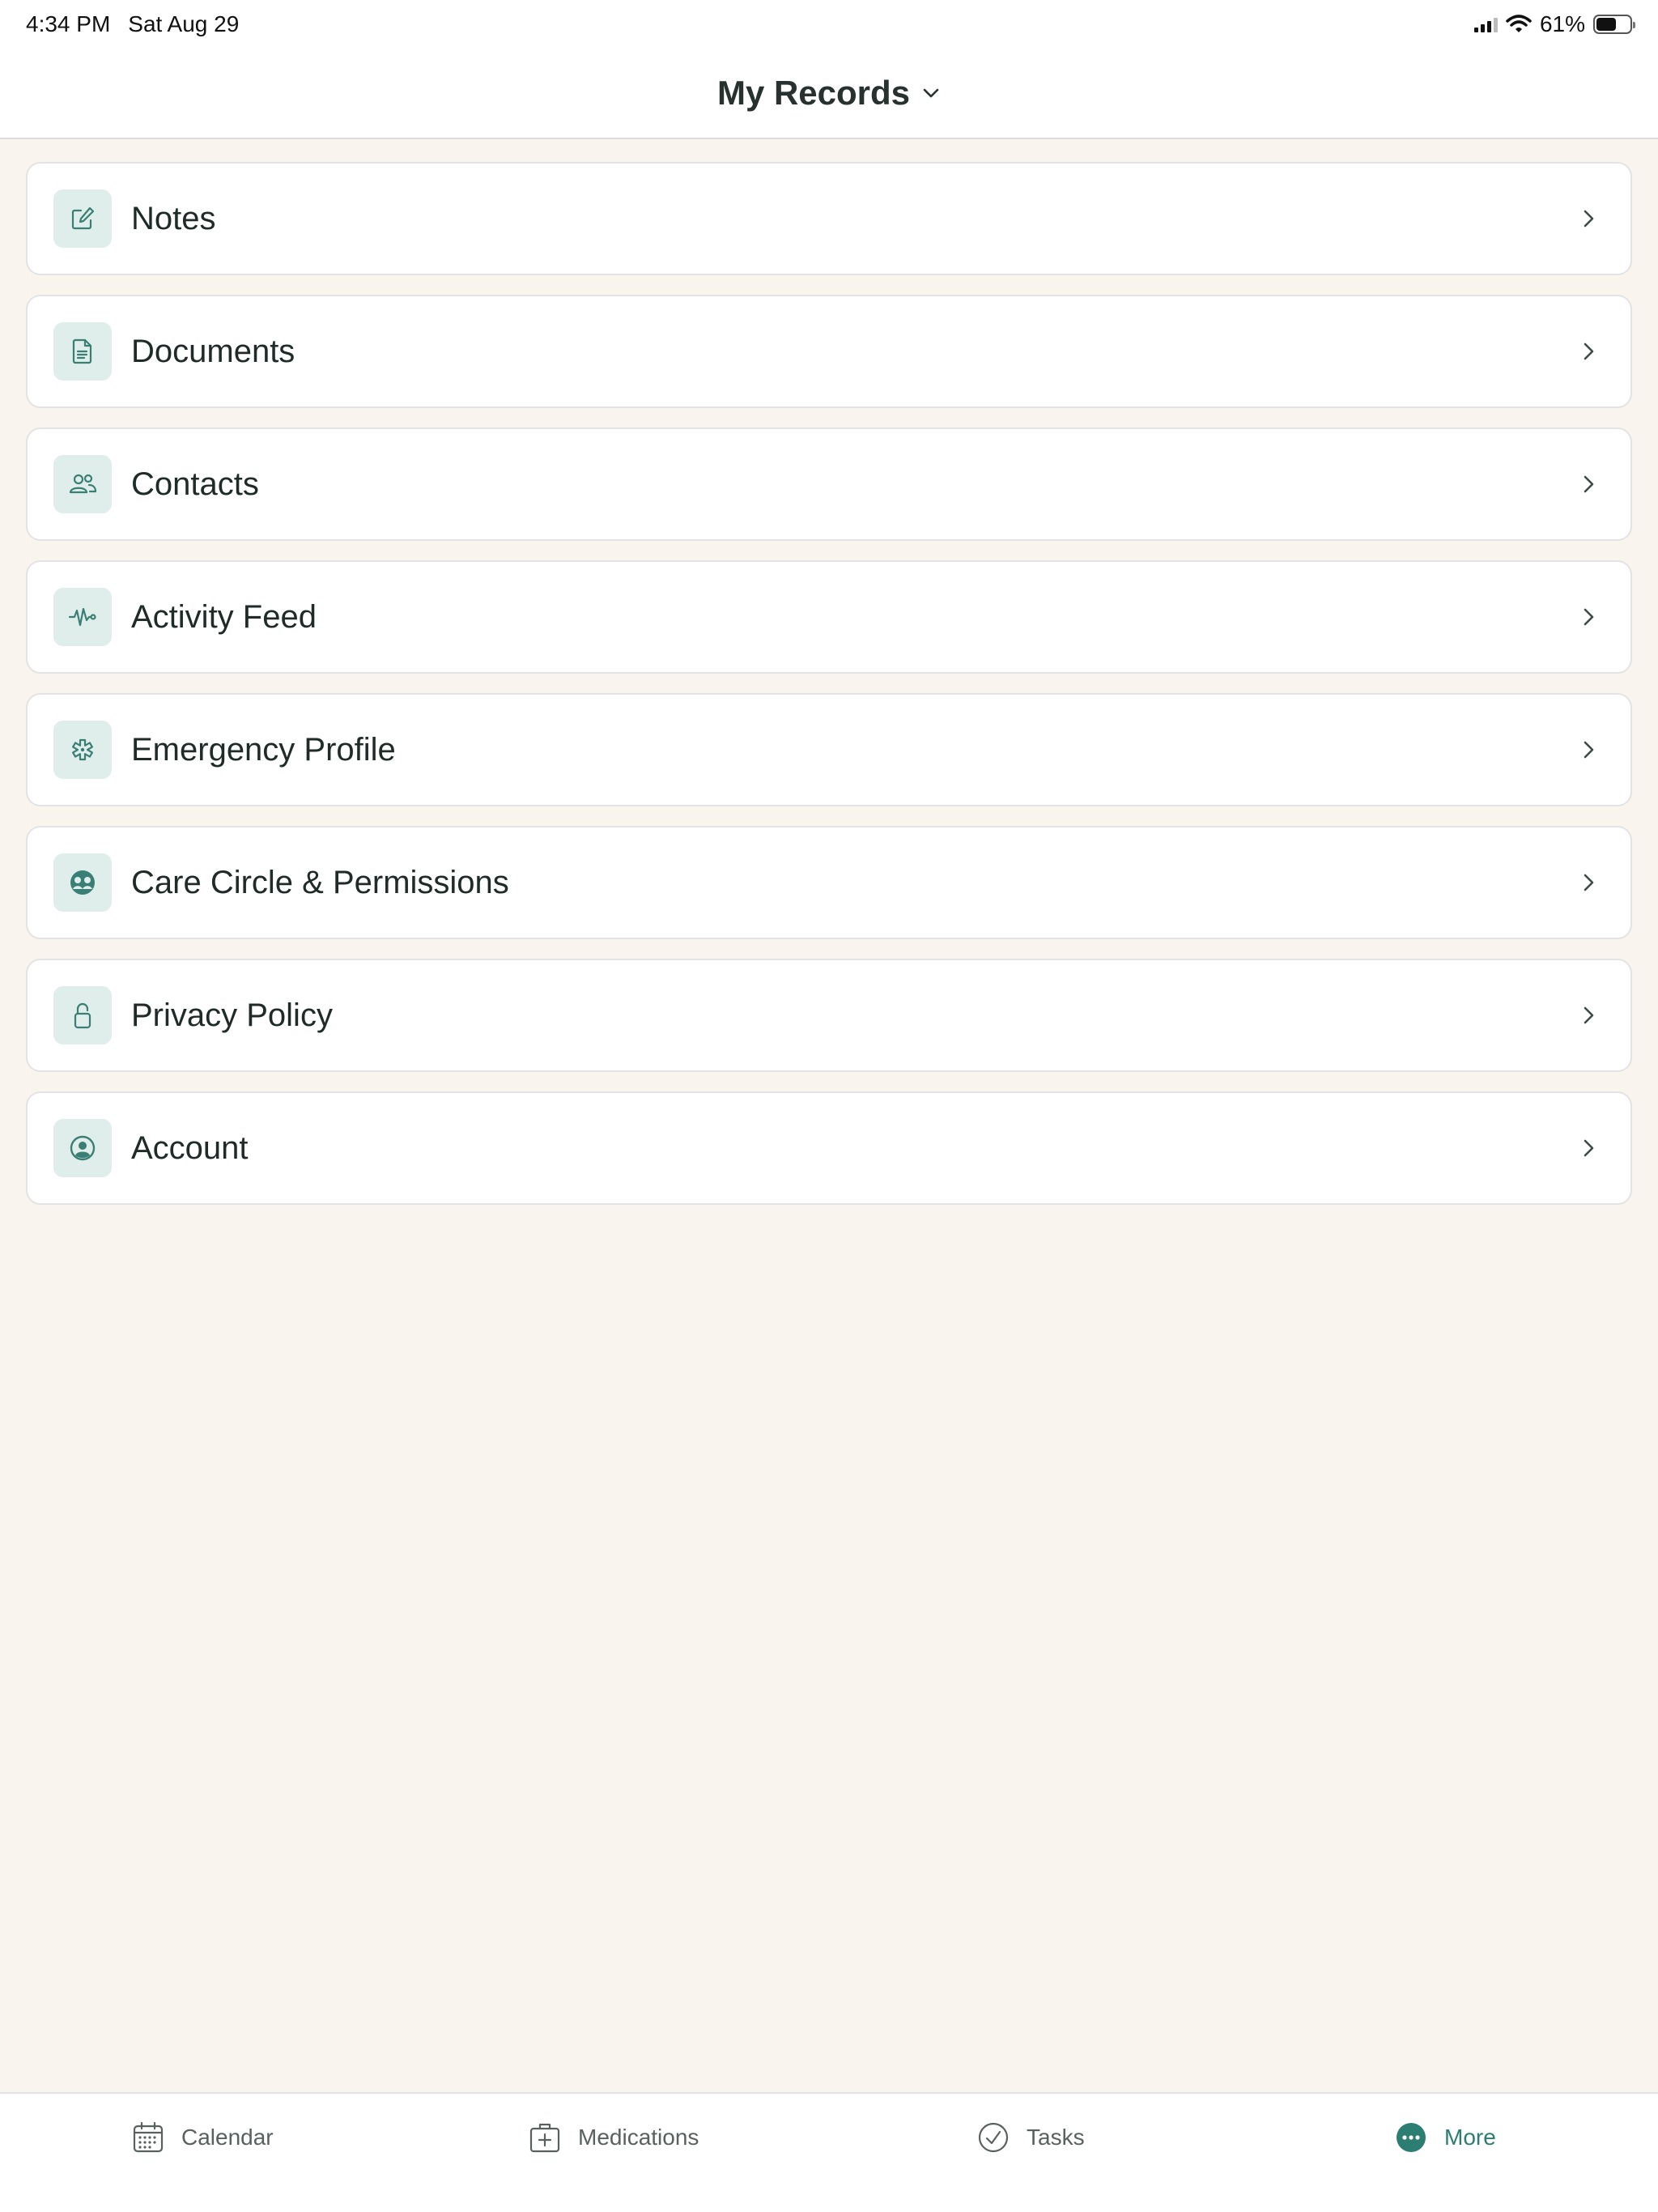 This screenshot has height=2212, width=1658. I want to click on tab-more: More, so click(1445, 2137).